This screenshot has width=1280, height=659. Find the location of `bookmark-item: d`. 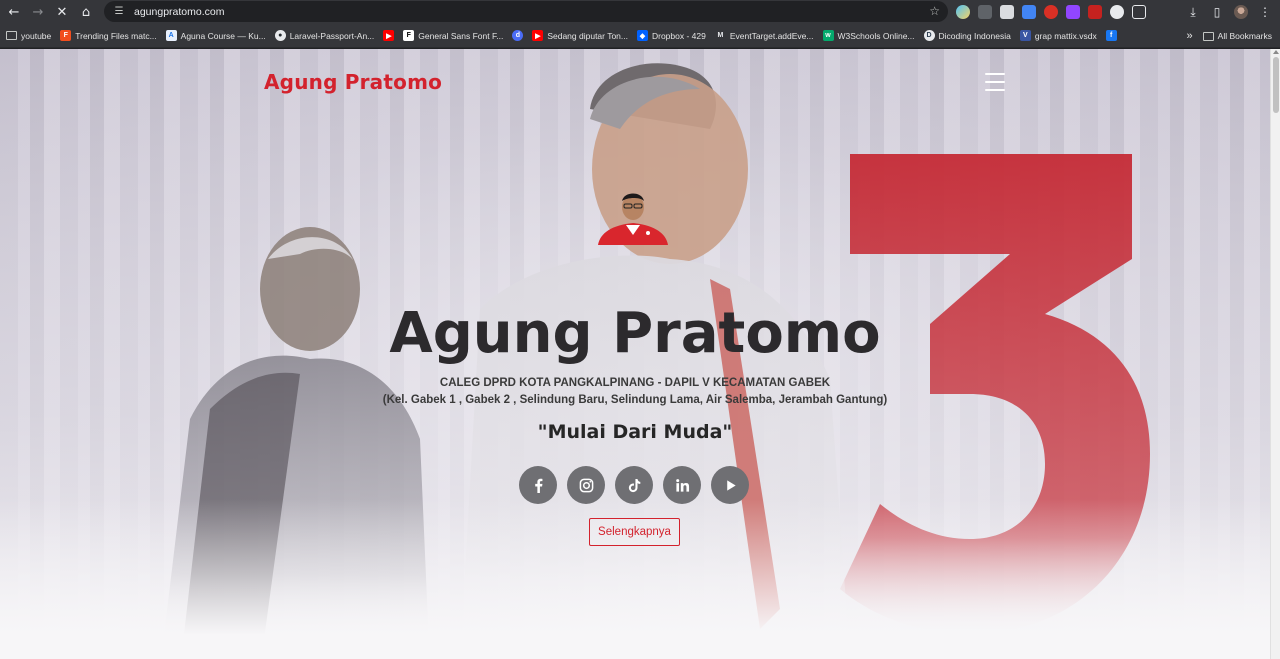

bookmark-item: d is located at coordinates (518, 35).